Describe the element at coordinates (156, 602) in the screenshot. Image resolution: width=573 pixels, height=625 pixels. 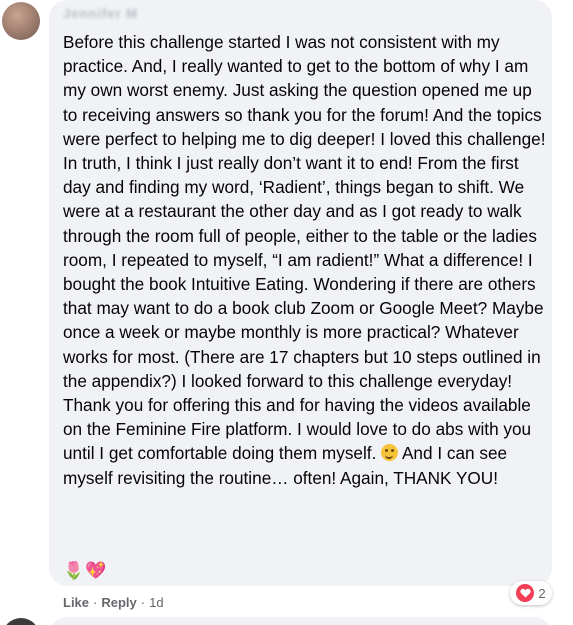
I see `comment-timestamp: 1d` at that location.